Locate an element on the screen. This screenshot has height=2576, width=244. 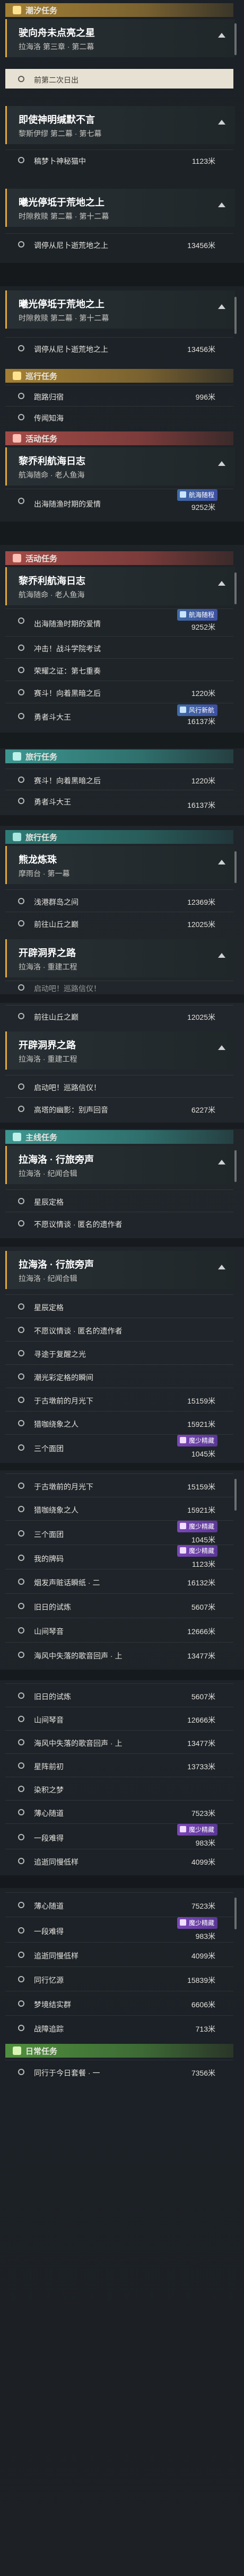
quest-row: 我的牌码 魔少精藏 1123米 is located at coordinates (119, 1557).